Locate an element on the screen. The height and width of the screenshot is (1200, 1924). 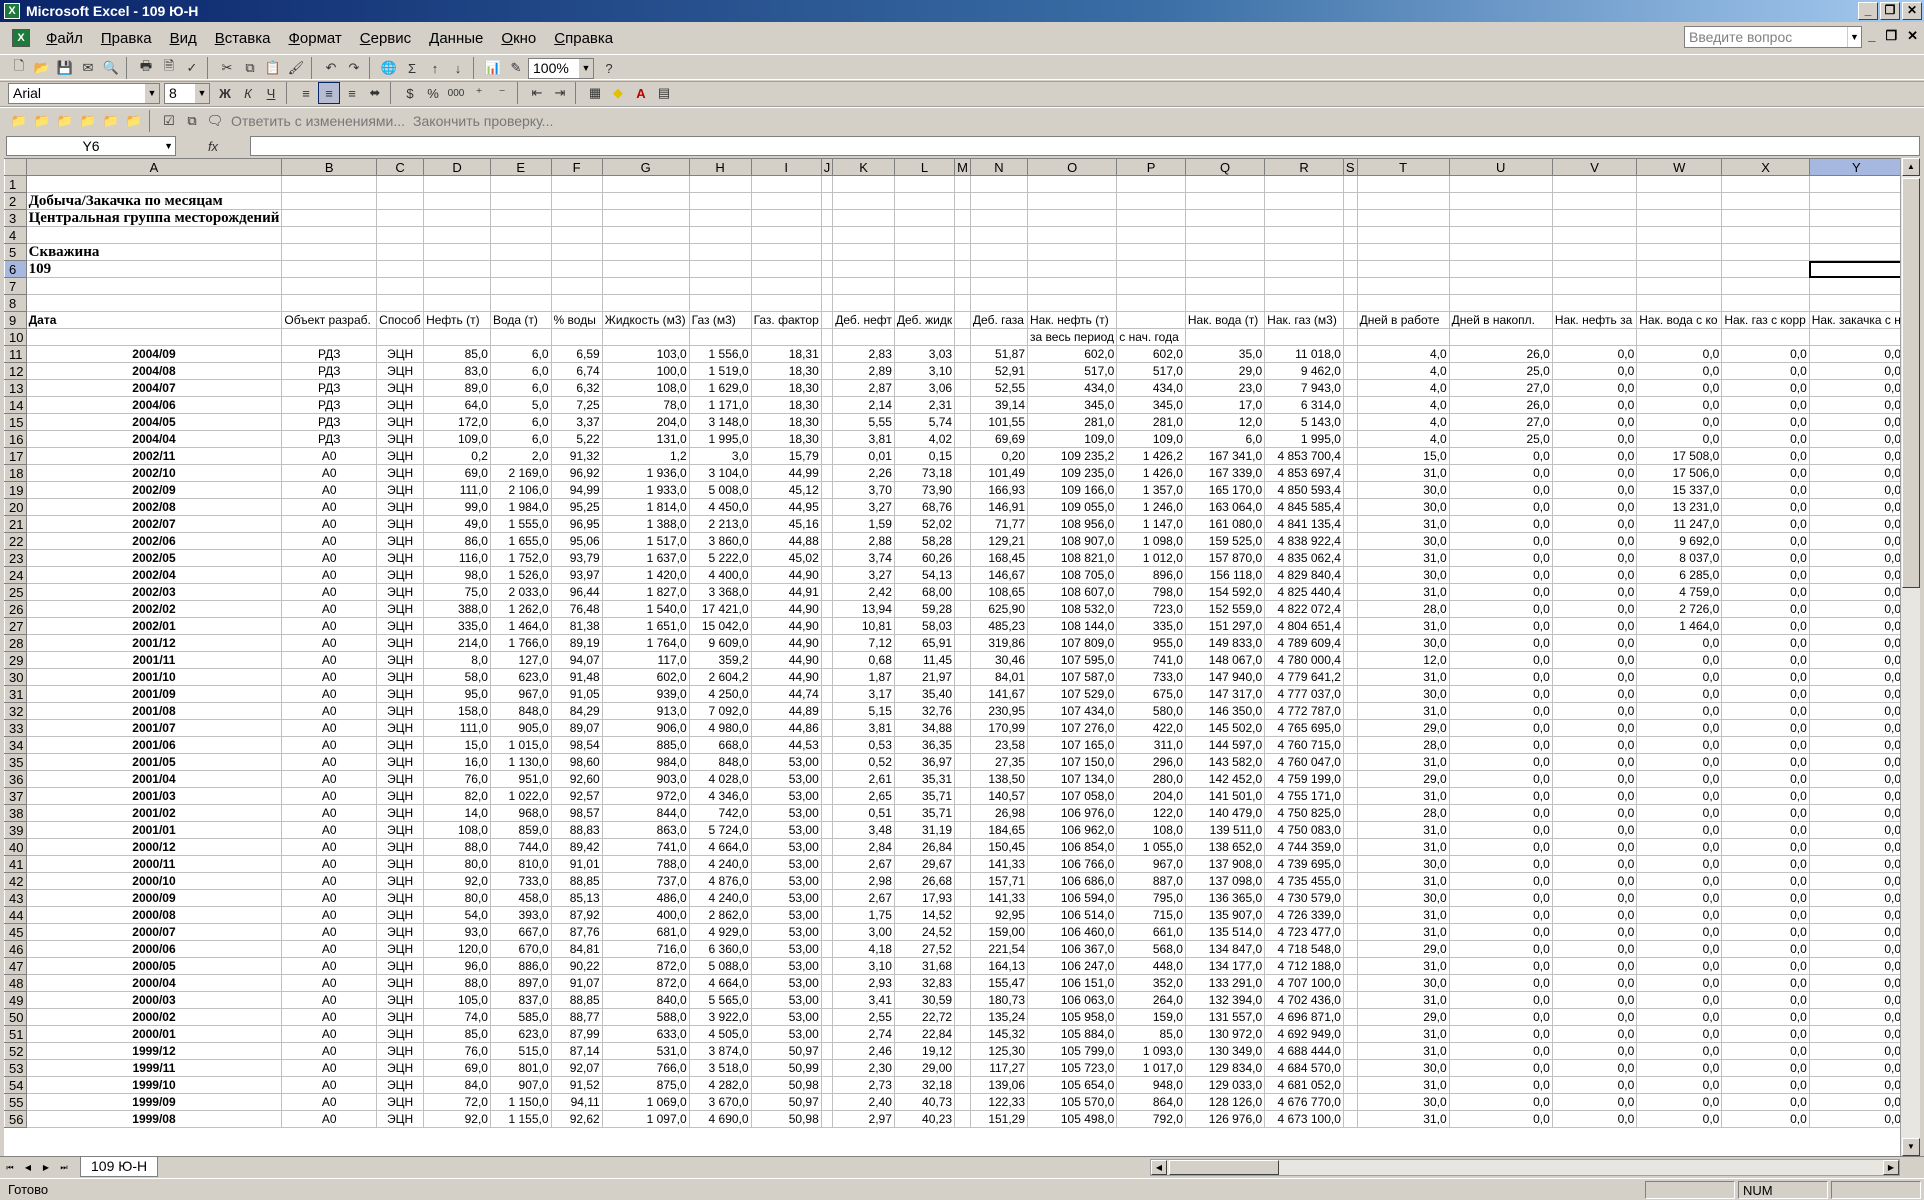
cell-l51: 22,84 is located at coordinates (924, 1034).